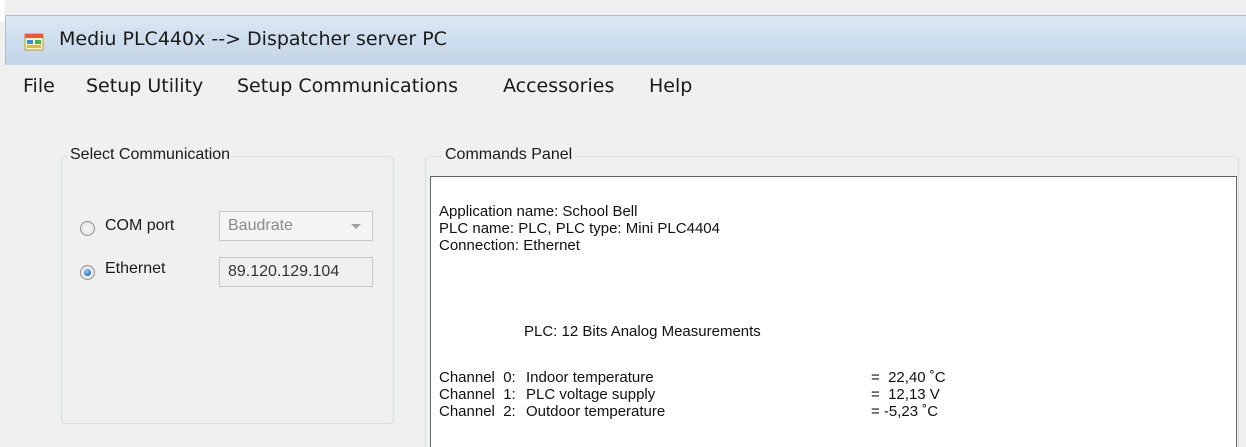 This screenshot has height=447, width=1246. What do you see at coordinates (135, 269) in the screenshot?
I see `ethernet-label: Ethernet` at bounding box center [135, 269].